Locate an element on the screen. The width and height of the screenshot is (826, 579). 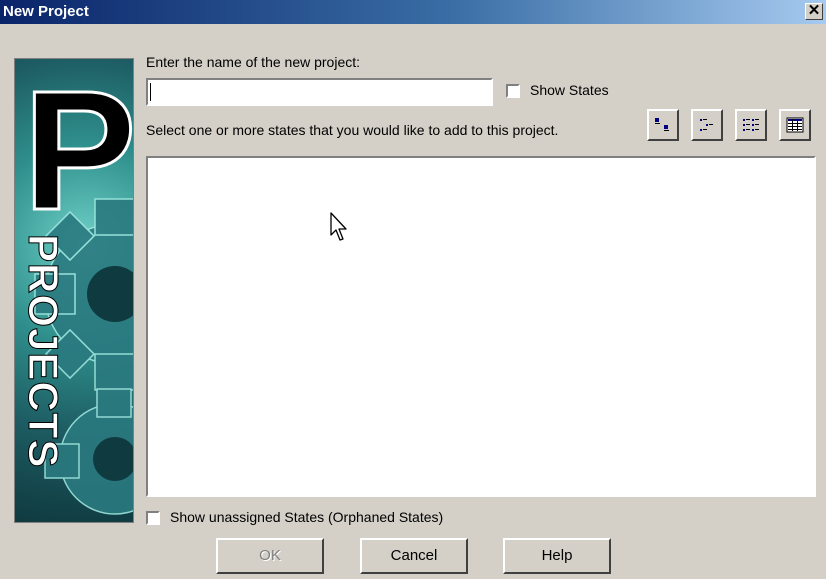
mouse-cursor-icon is located at coordinates (338, 226).